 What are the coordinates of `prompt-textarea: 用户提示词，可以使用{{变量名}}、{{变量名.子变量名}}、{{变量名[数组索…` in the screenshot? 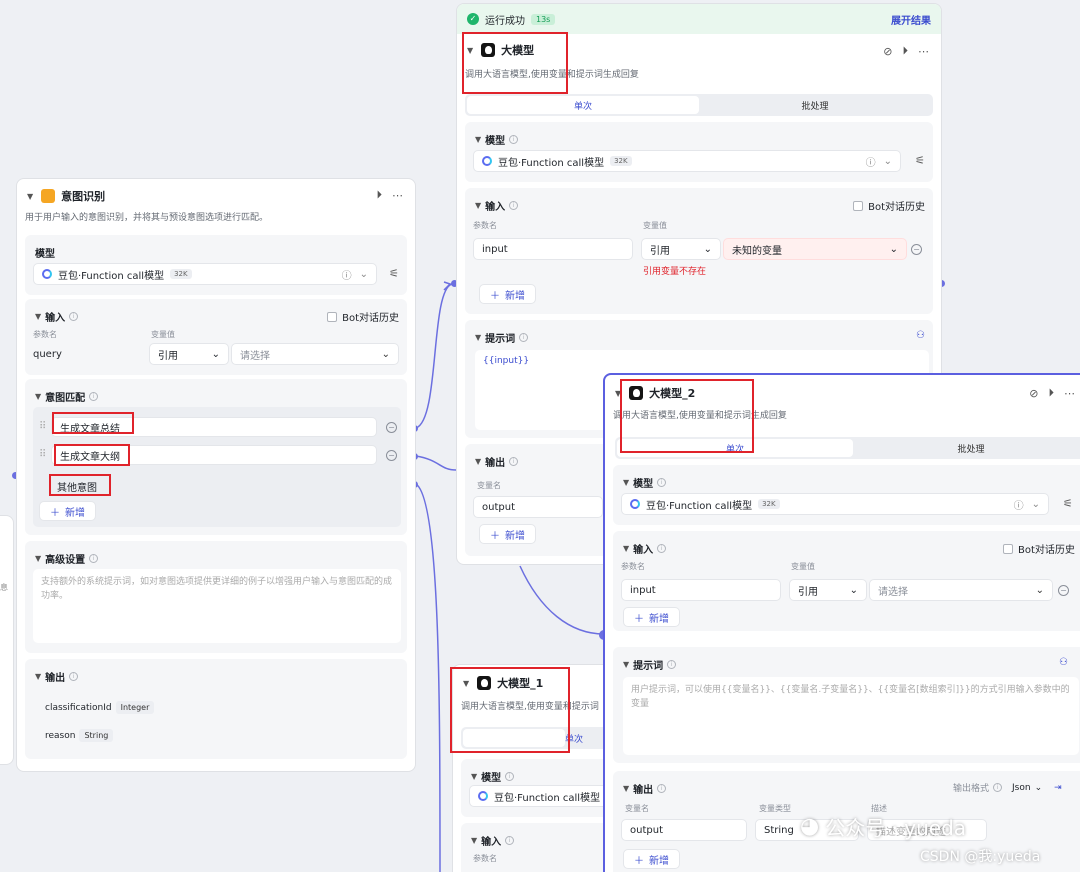 It's located at (851, 716).